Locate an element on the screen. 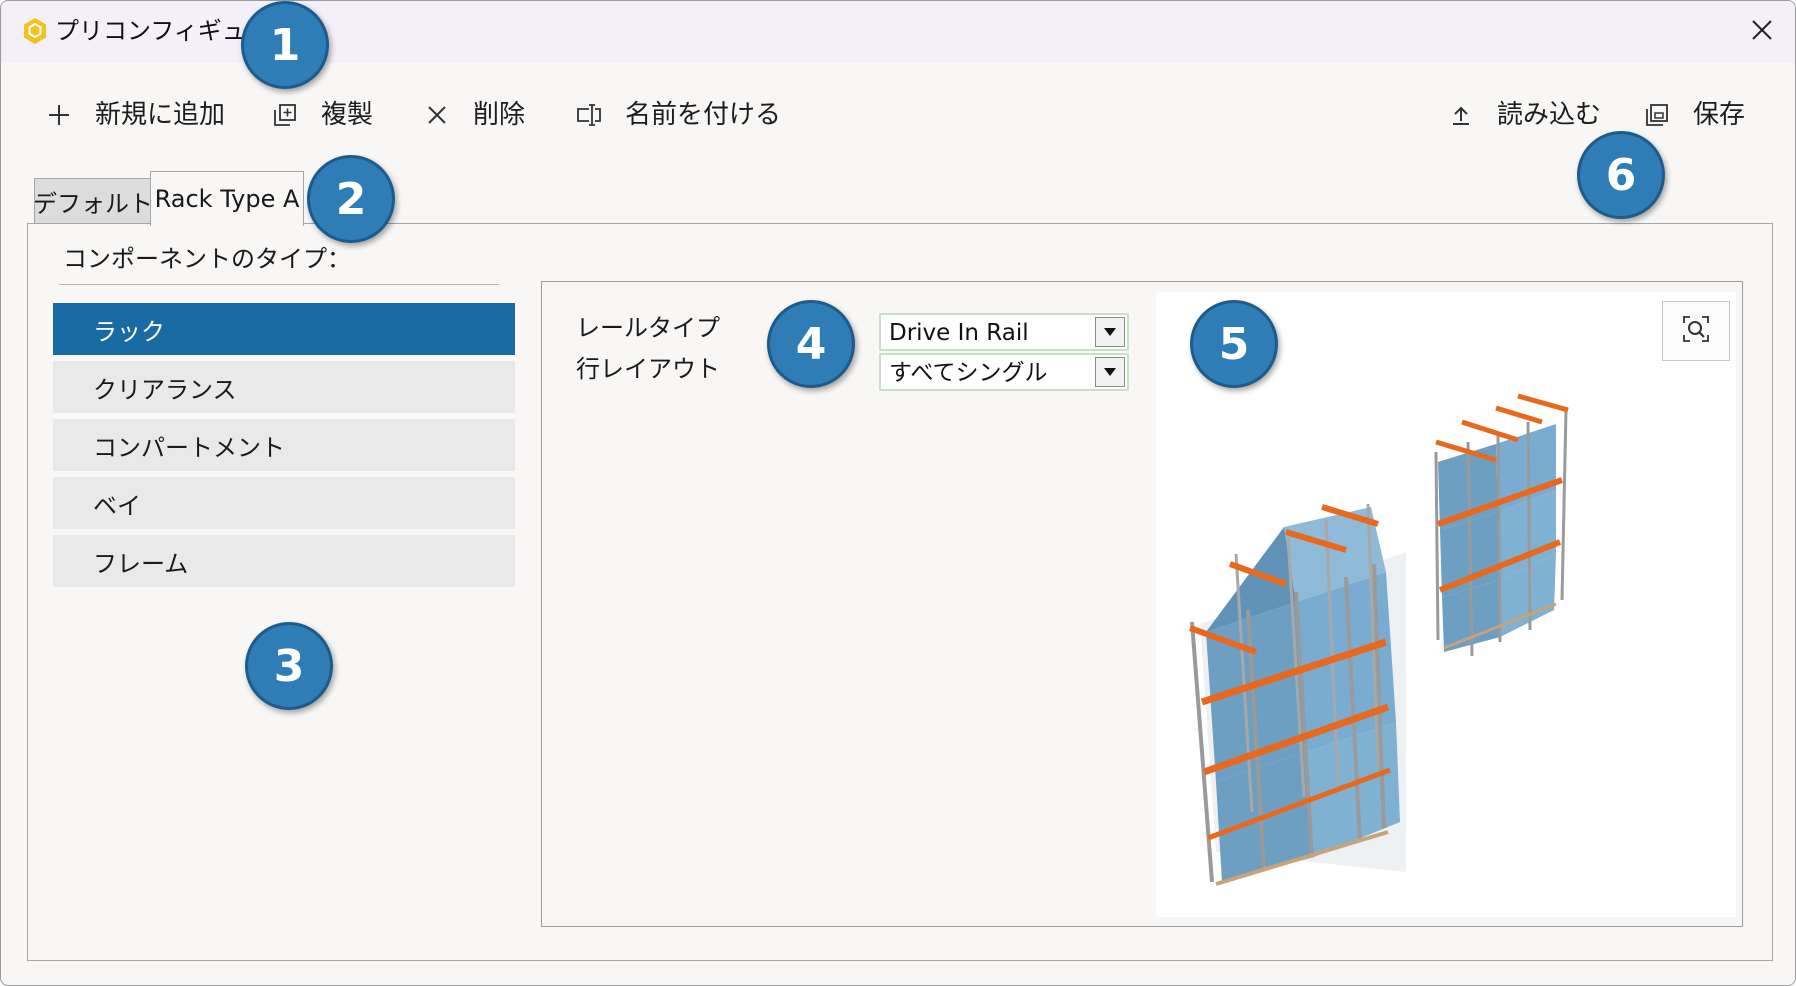 The height and width of the screenshot is (986, 1796). zoom-fit-button is located at coordinates (1696, 331).